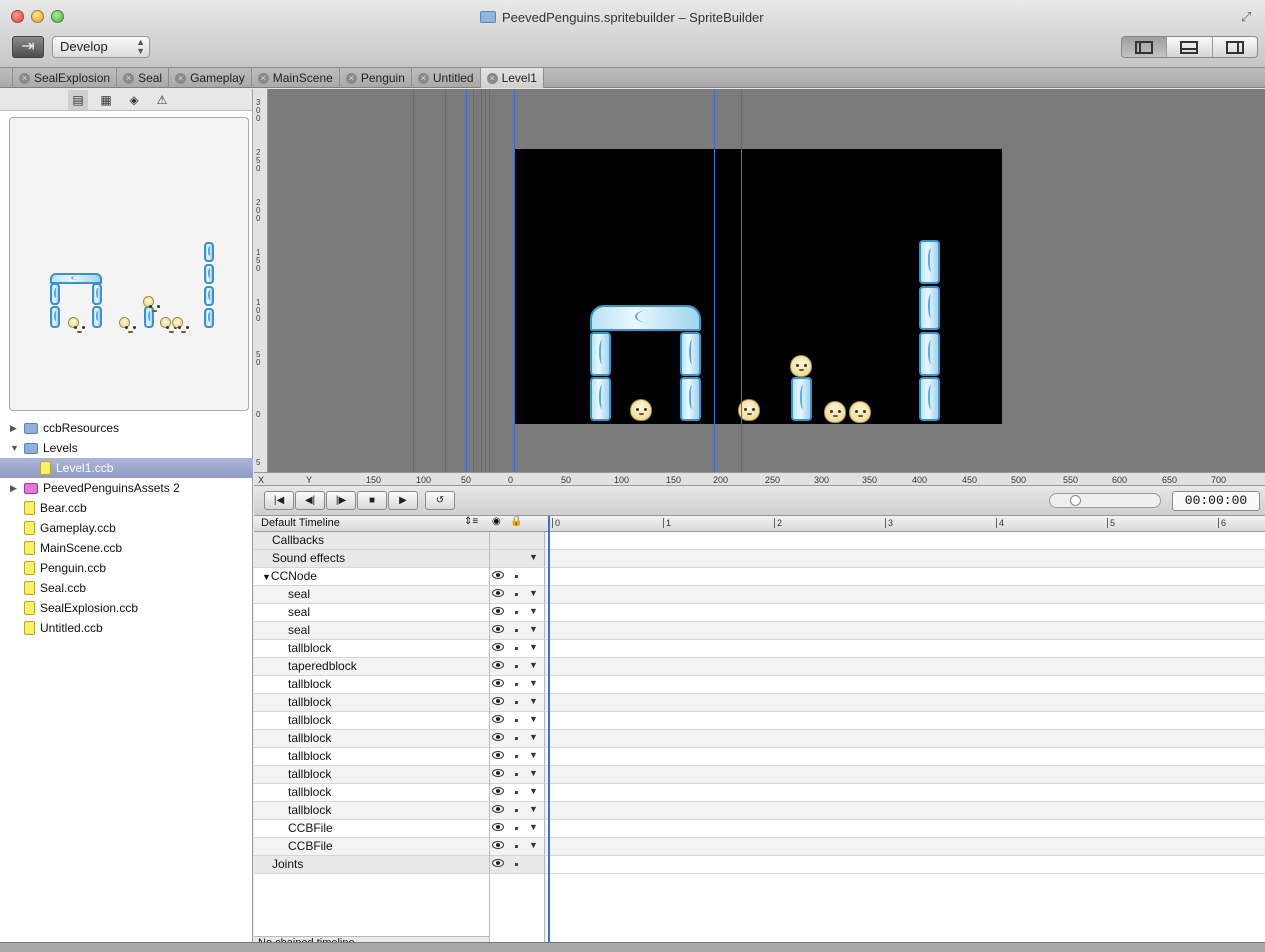  What do you see at coordinates (209, 78) in the screenshot?
I see `tab-gameplay: × Gameplay` at bounding box center [209, 78].